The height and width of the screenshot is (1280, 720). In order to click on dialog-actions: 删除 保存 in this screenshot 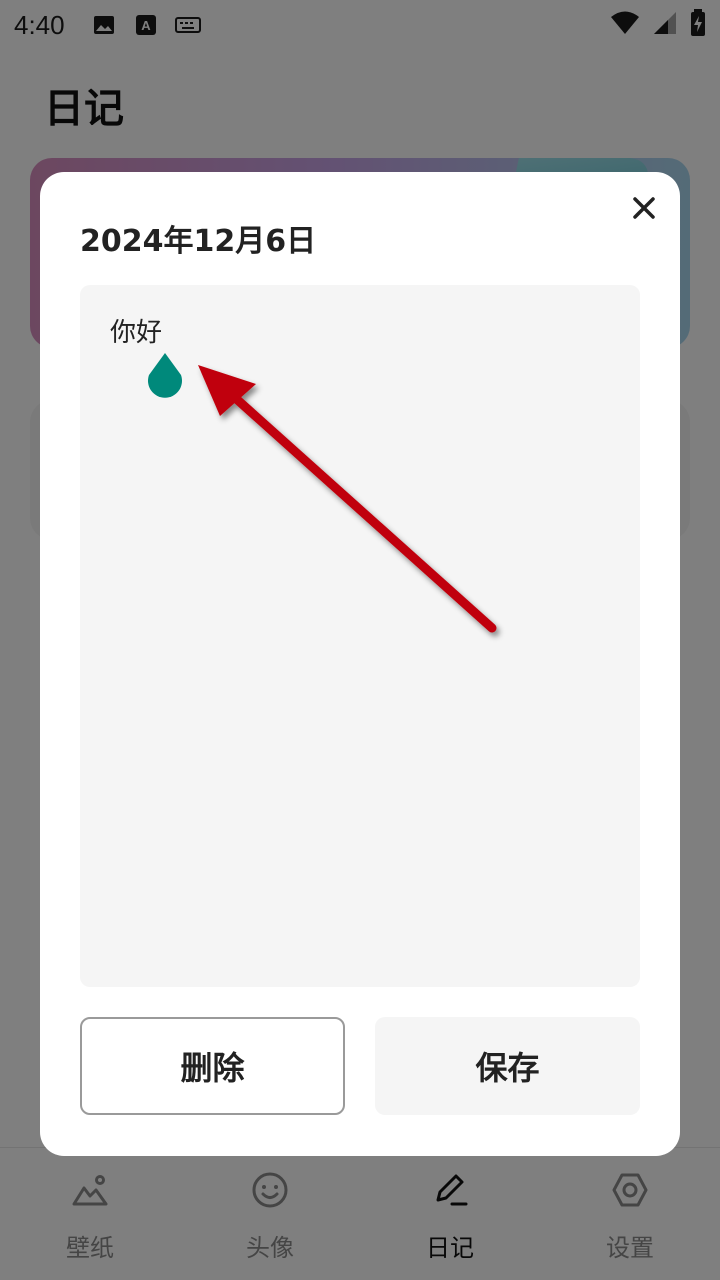, I will do `click(360, 1066)`.